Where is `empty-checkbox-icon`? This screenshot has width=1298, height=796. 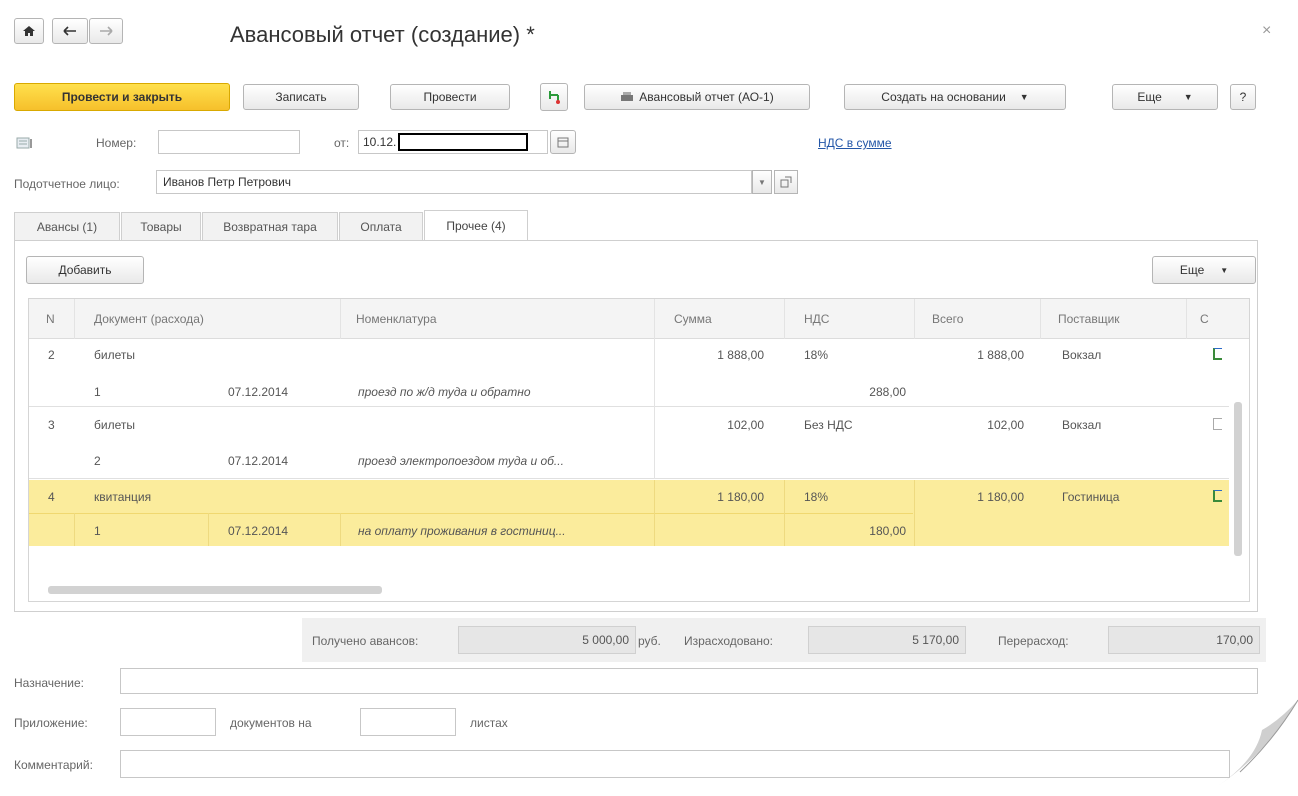 empty-checkbox-icon is located at coordinates (1217, 424).